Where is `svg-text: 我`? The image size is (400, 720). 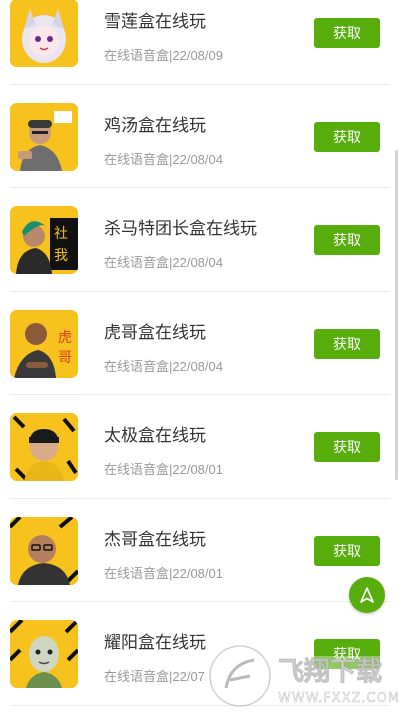
svg-text: 我 is located at coordinates (61, 256).